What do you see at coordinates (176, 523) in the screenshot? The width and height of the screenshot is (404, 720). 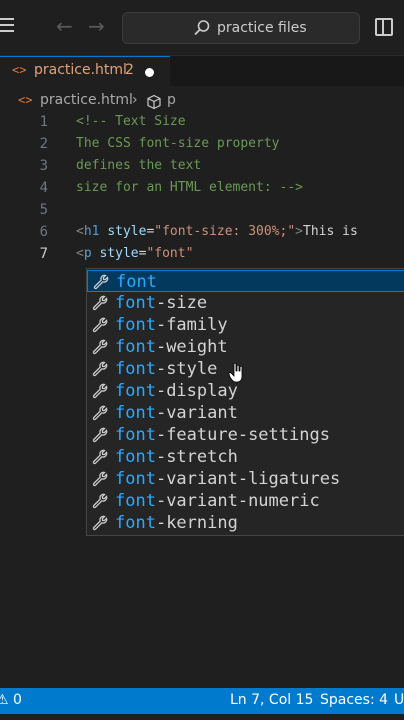 I see `suggestion-label: font-kerning` at bounding box center [176, 523].